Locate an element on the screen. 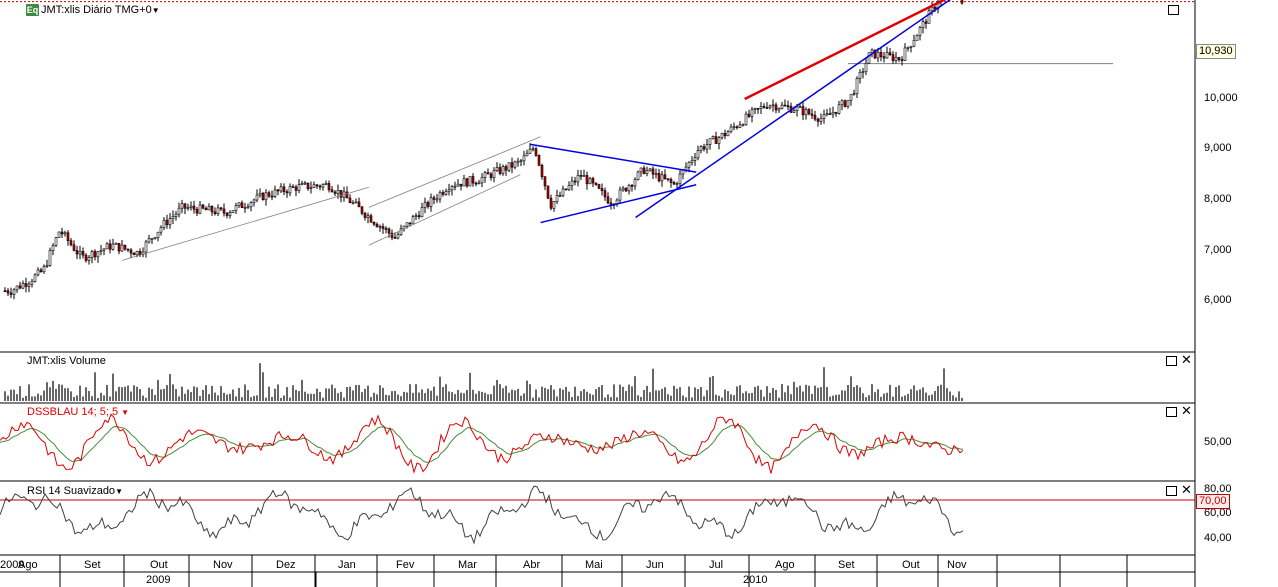 The image size is (1278, 587). dss-panel-label: DSSBLAU 14; 5; 5 ▼ is located at coordinates (78, 412).